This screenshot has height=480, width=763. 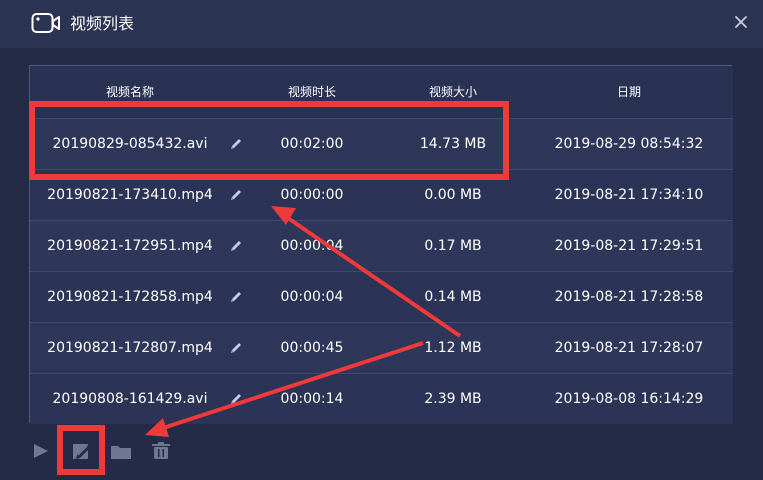 What do you see at coordinates (741, 22) in the screenshot?
I see `close-icon` at bounding box center [741, 22].